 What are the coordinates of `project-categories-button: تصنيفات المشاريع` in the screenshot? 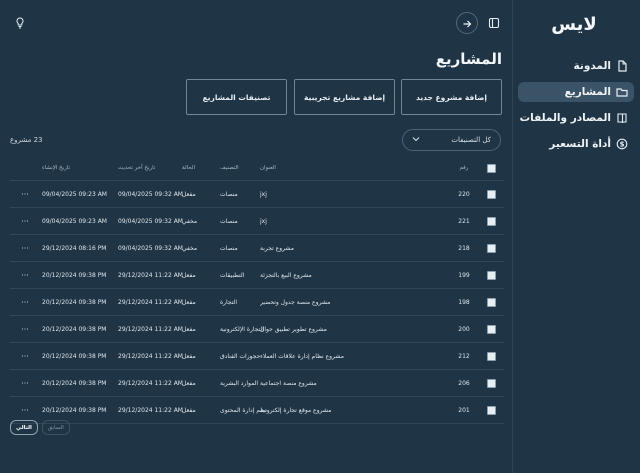 It's located at (236, 97).